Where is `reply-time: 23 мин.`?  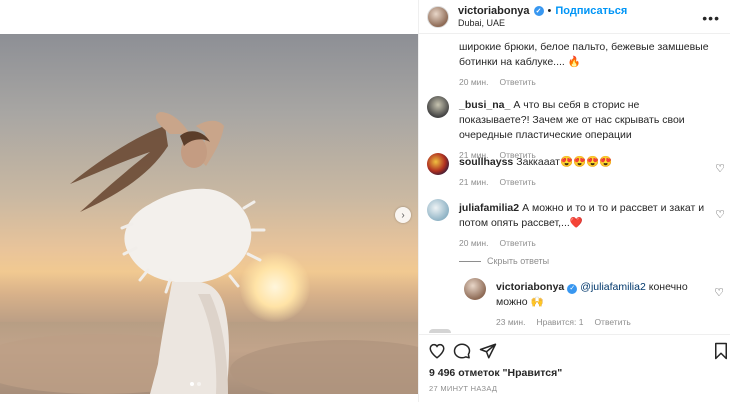 reply-time: 23 мин. is located at coordinates (511, 322).